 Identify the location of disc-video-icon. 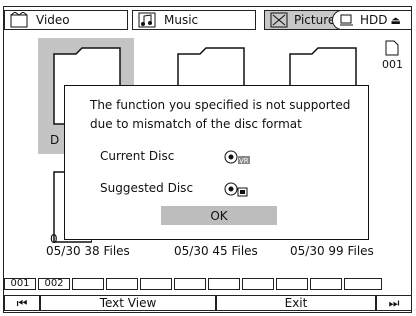
(238, 189).